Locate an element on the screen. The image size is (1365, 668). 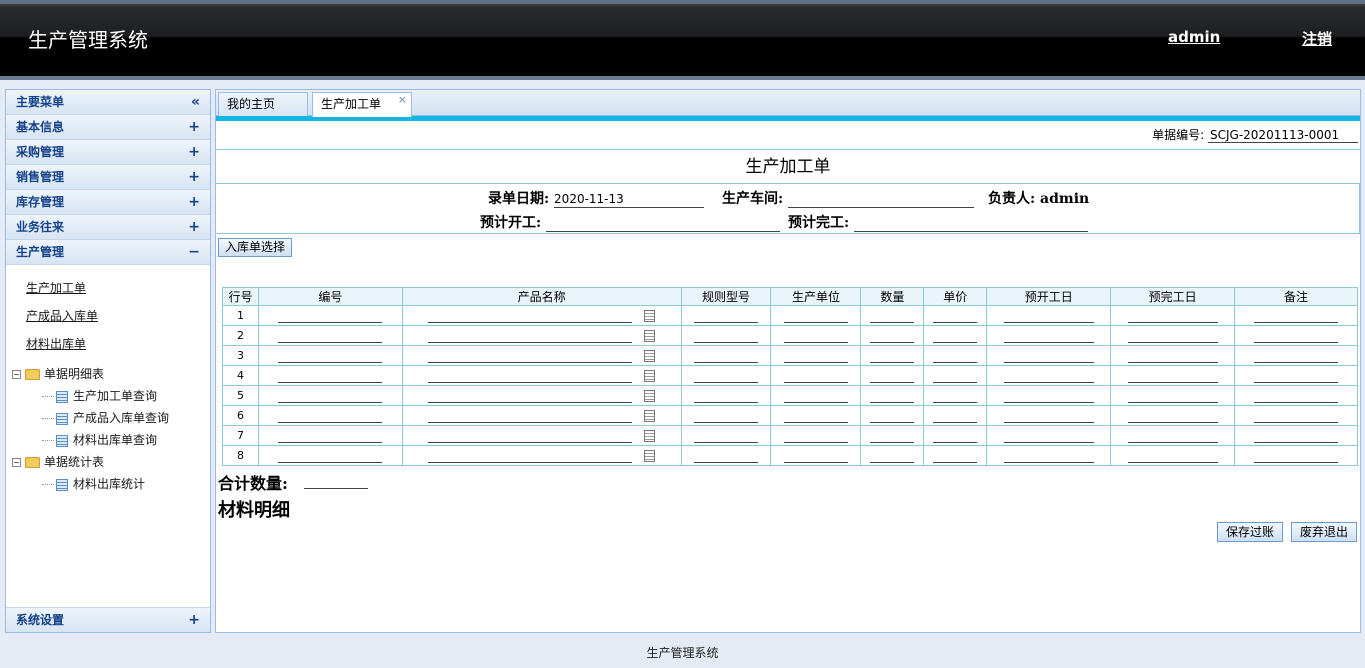
doc-number-field: SCJG-20201113-0001 is located at coordinates (1283, 135).